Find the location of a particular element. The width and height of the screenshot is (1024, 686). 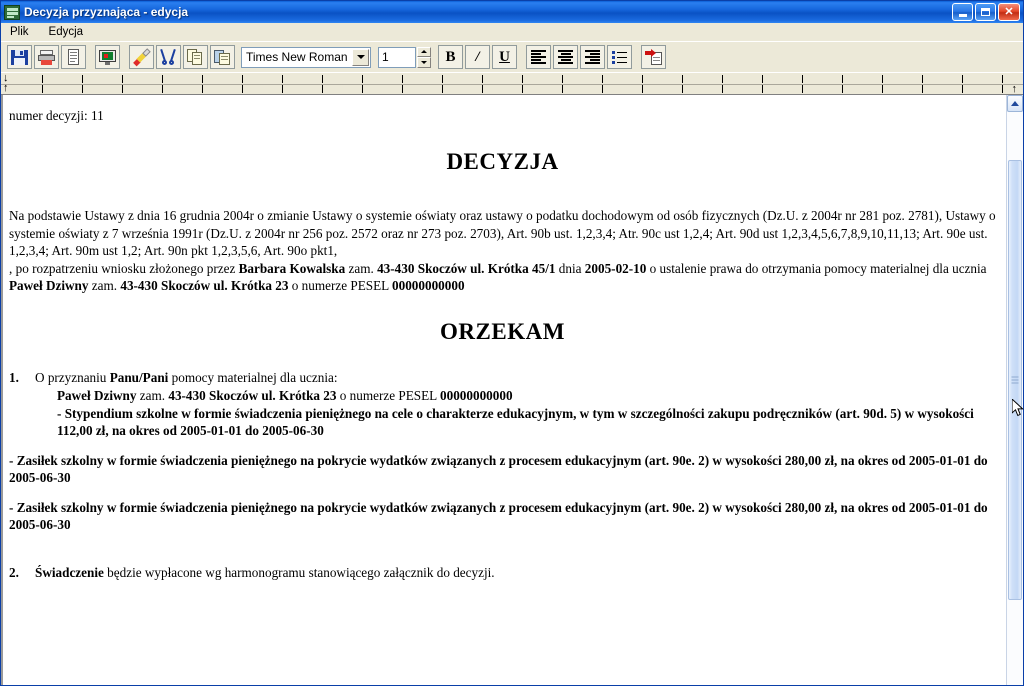

align-left-button is located at coordinates (538, 57).